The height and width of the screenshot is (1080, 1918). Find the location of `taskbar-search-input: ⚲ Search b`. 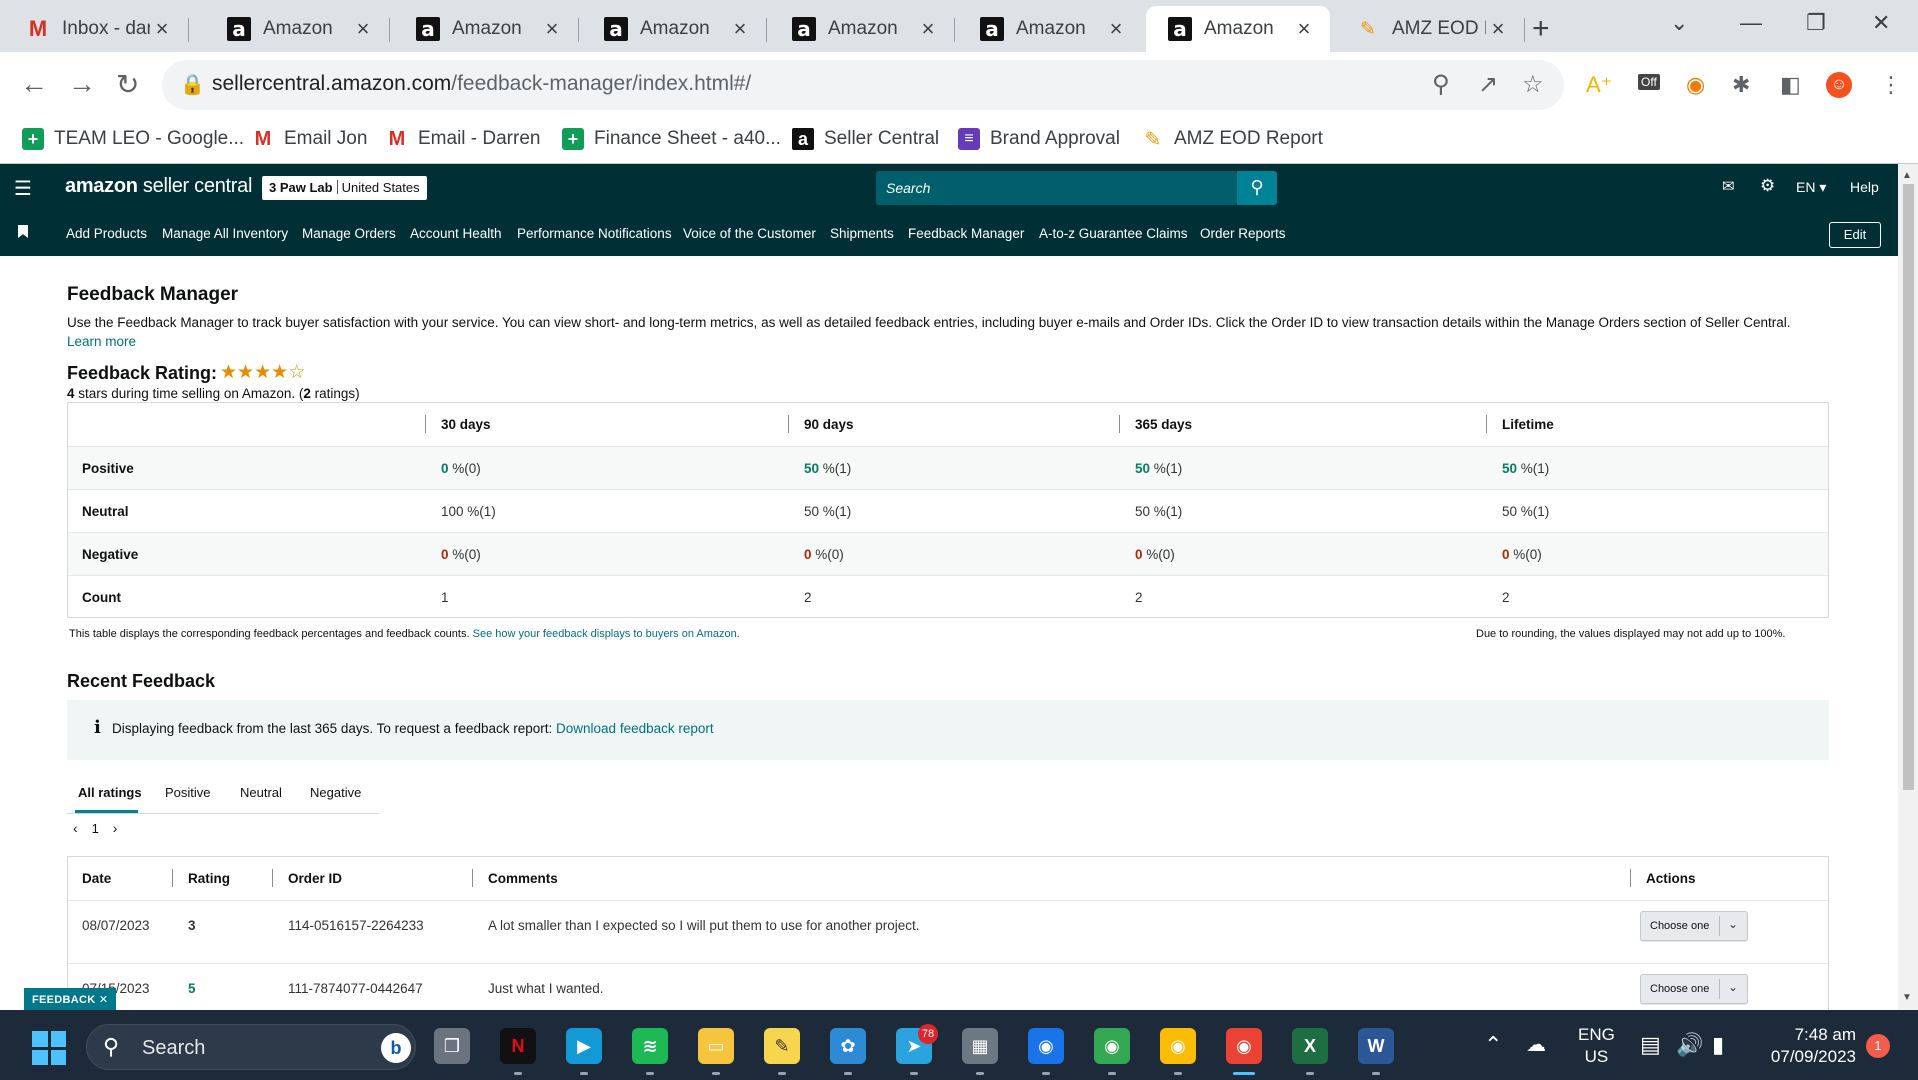

taskbar-search-input: ⚲ Search b is located at coordinates (251, 1047).